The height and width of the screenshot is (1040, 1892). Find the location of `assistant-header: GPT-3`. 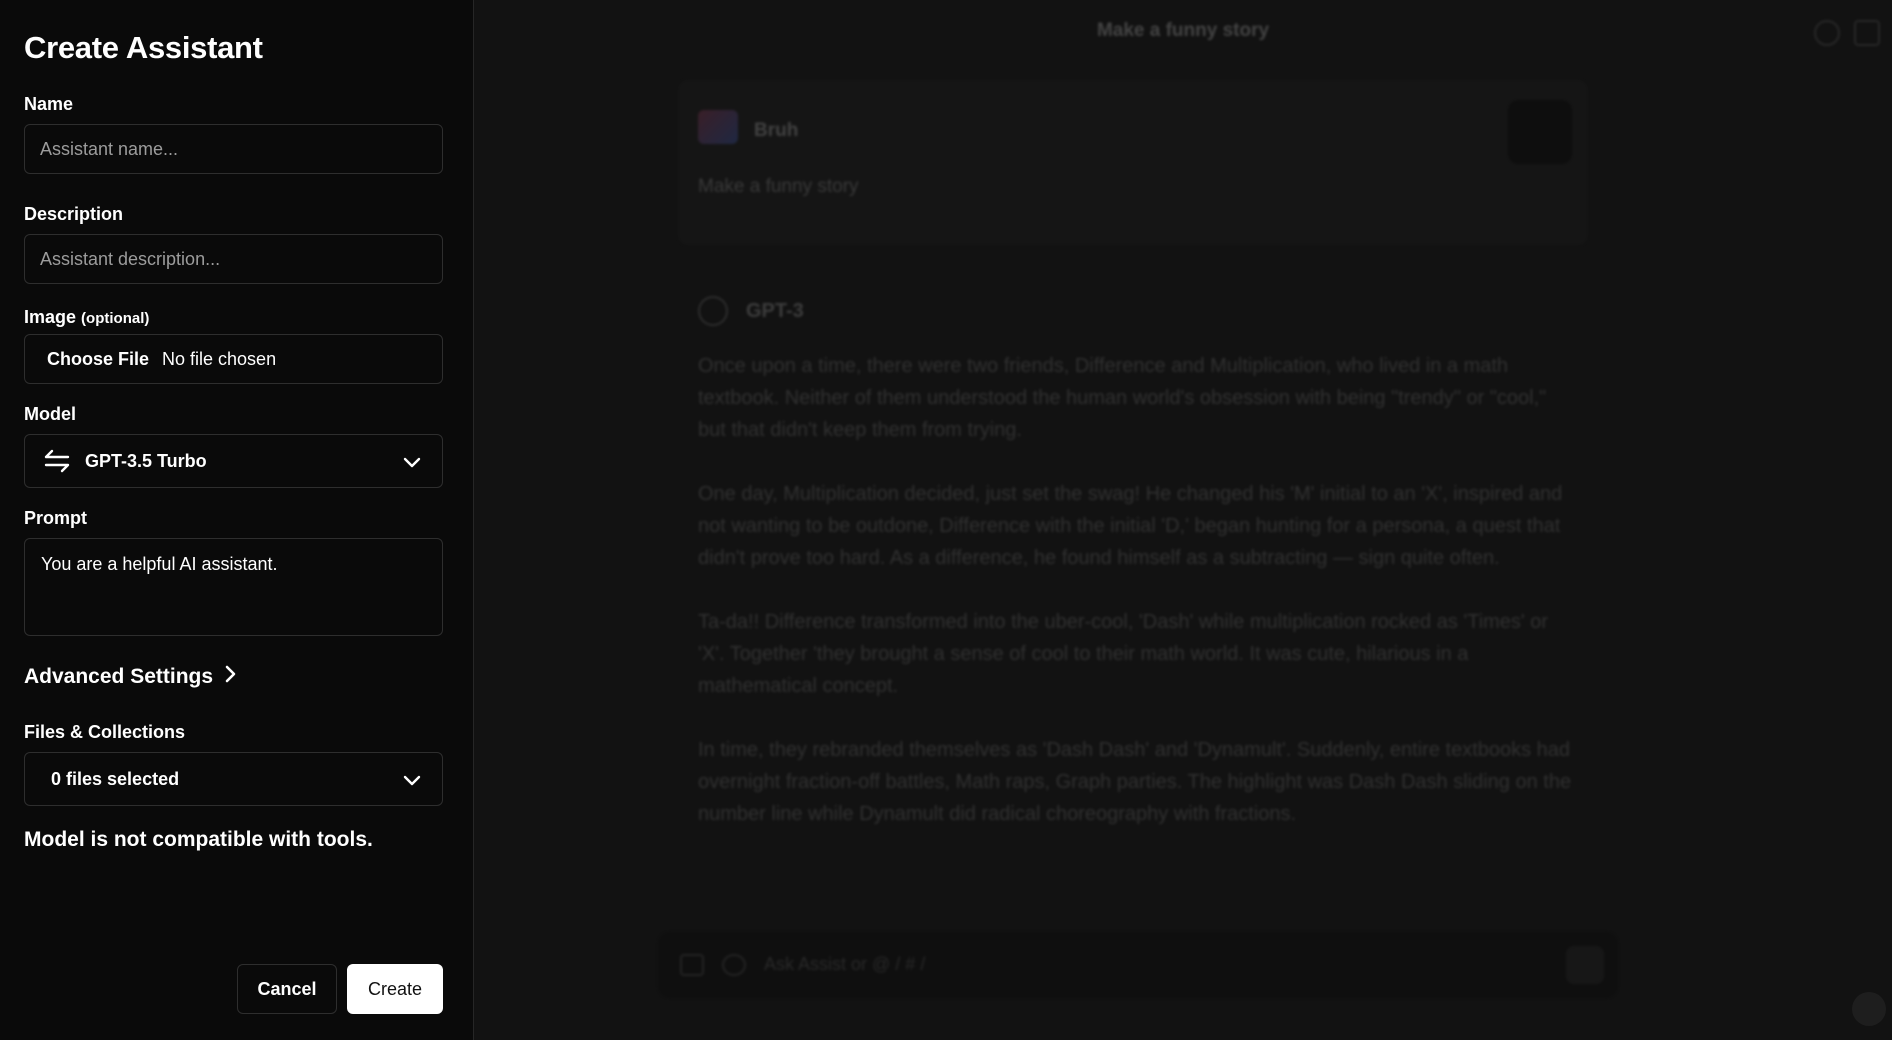

assistant-header: GPT-3 is located at coordinates (751, 311).